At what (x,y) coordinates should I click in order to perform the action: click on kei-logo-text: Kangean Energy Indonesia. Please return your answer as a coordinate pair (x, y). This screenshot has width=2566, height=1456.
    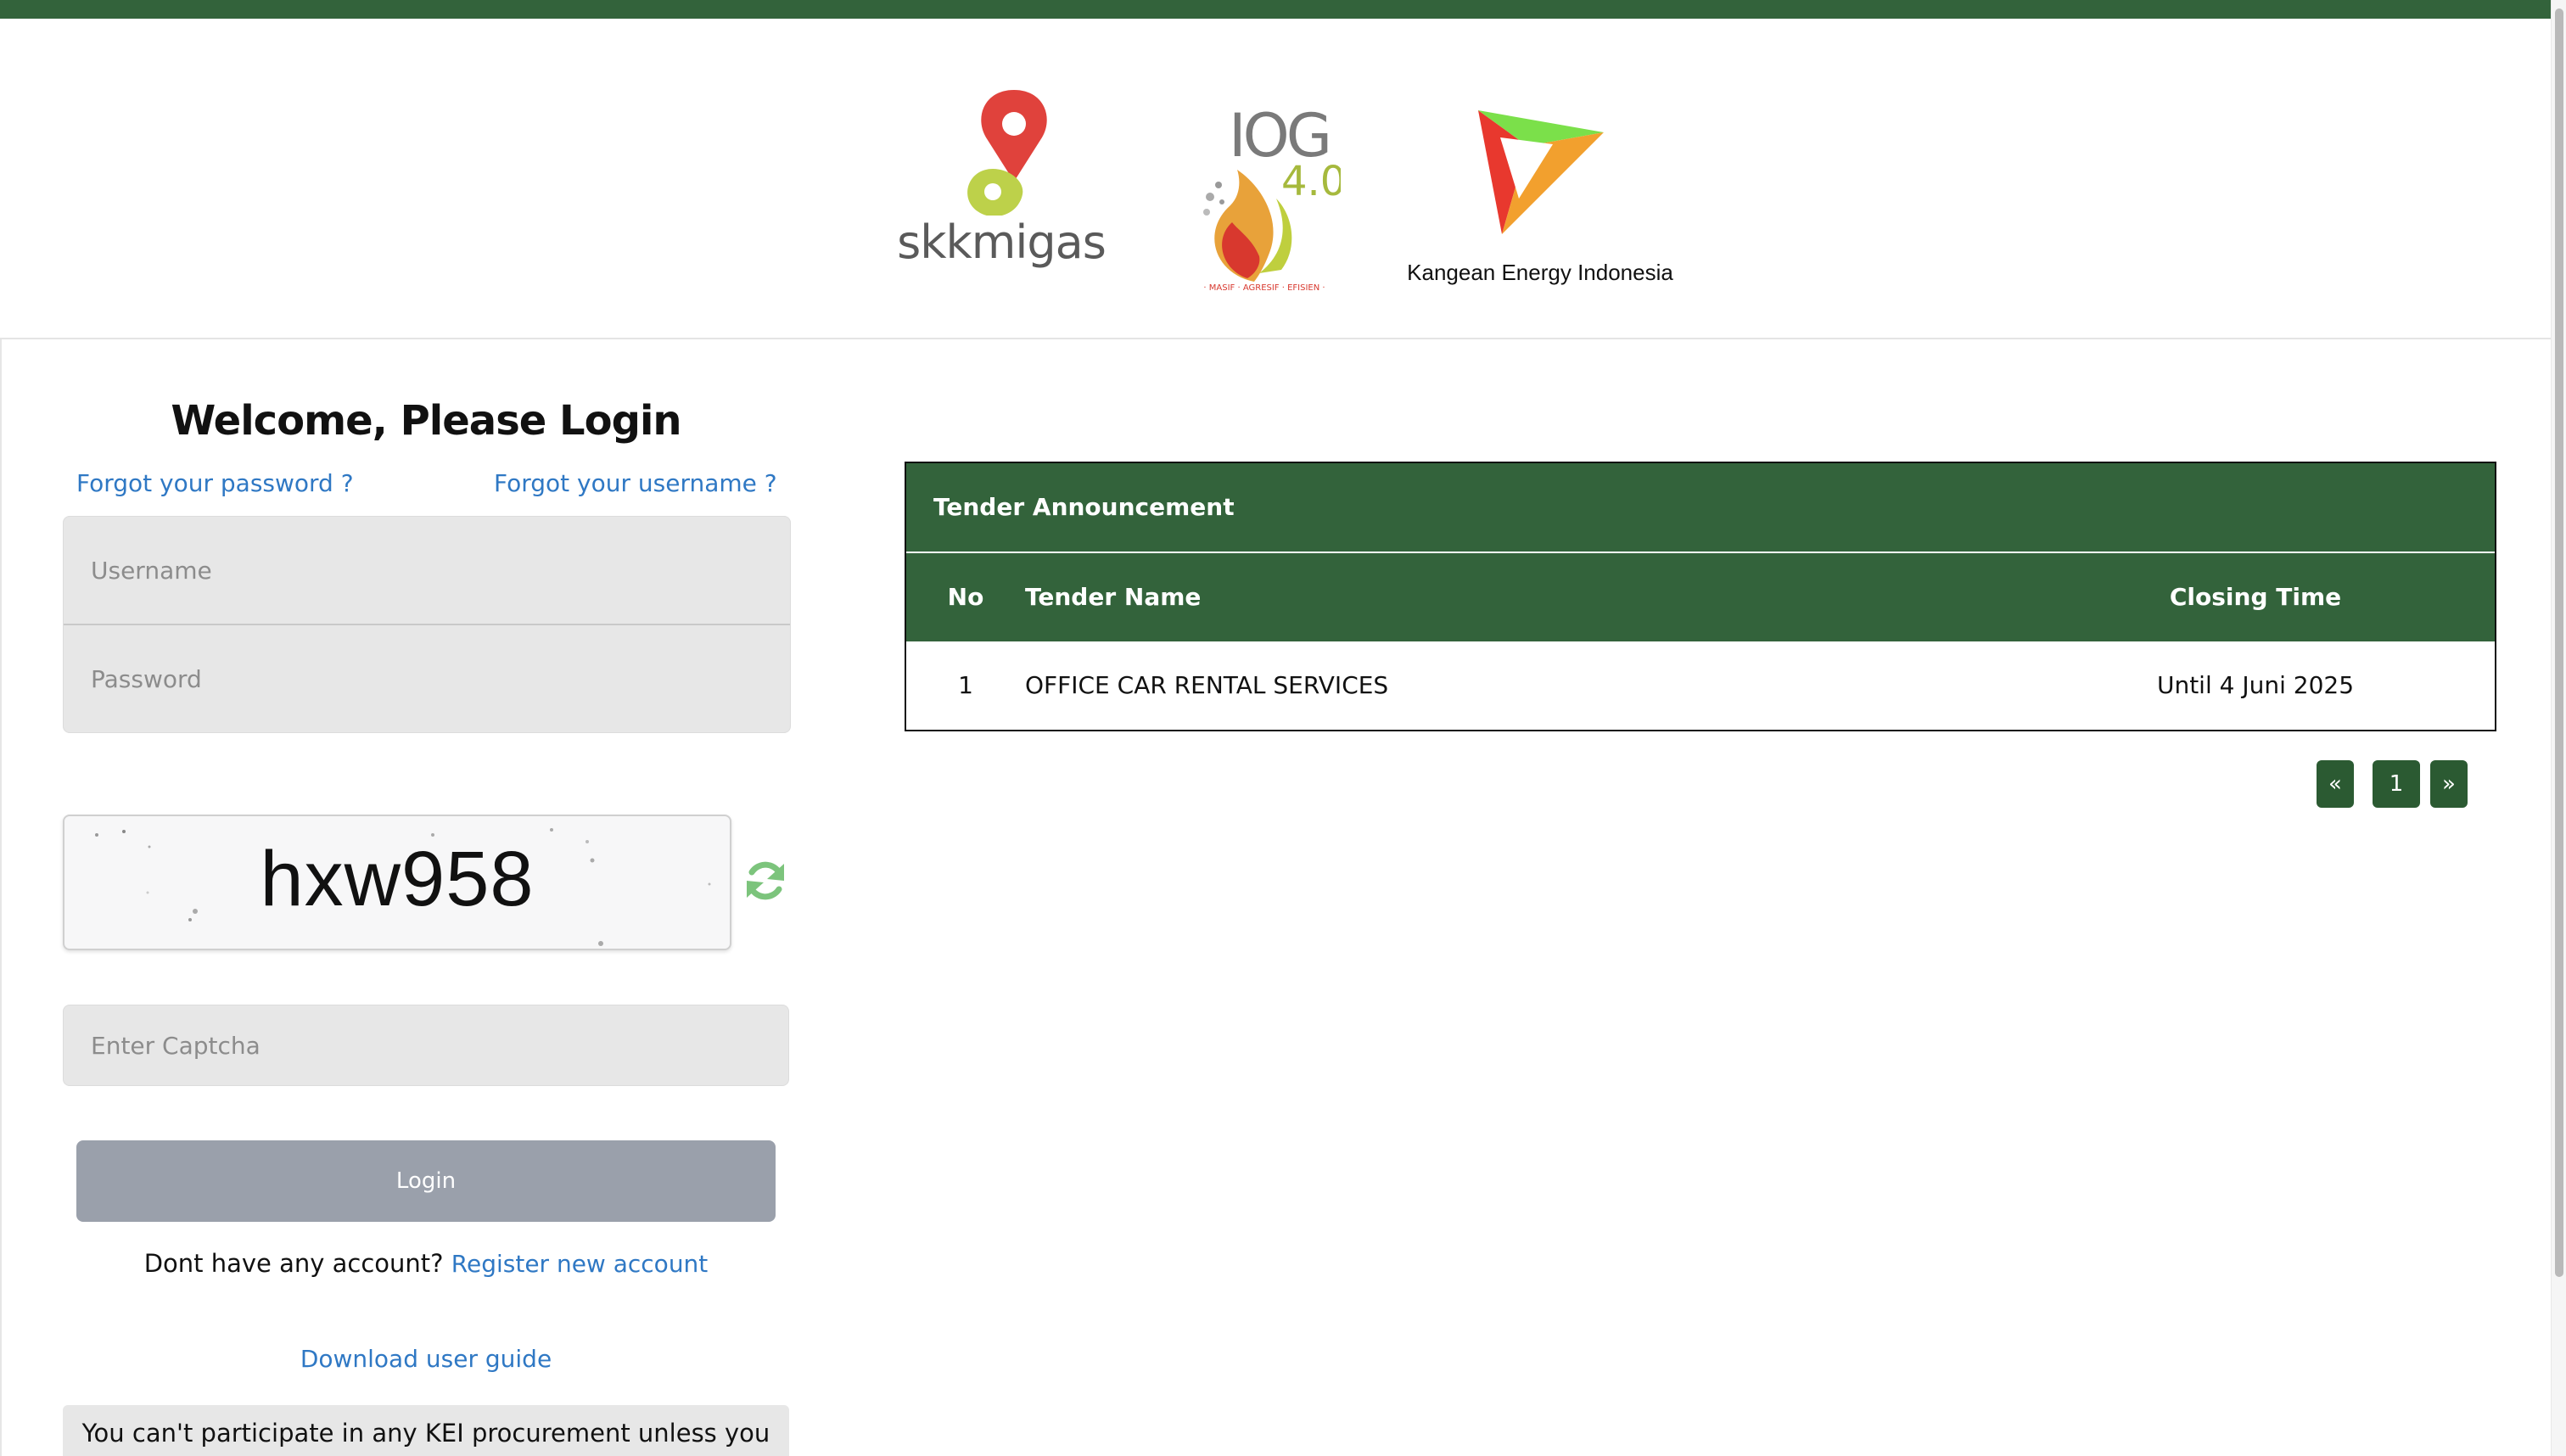
    Looking at the image, I should click on (1540, 272).